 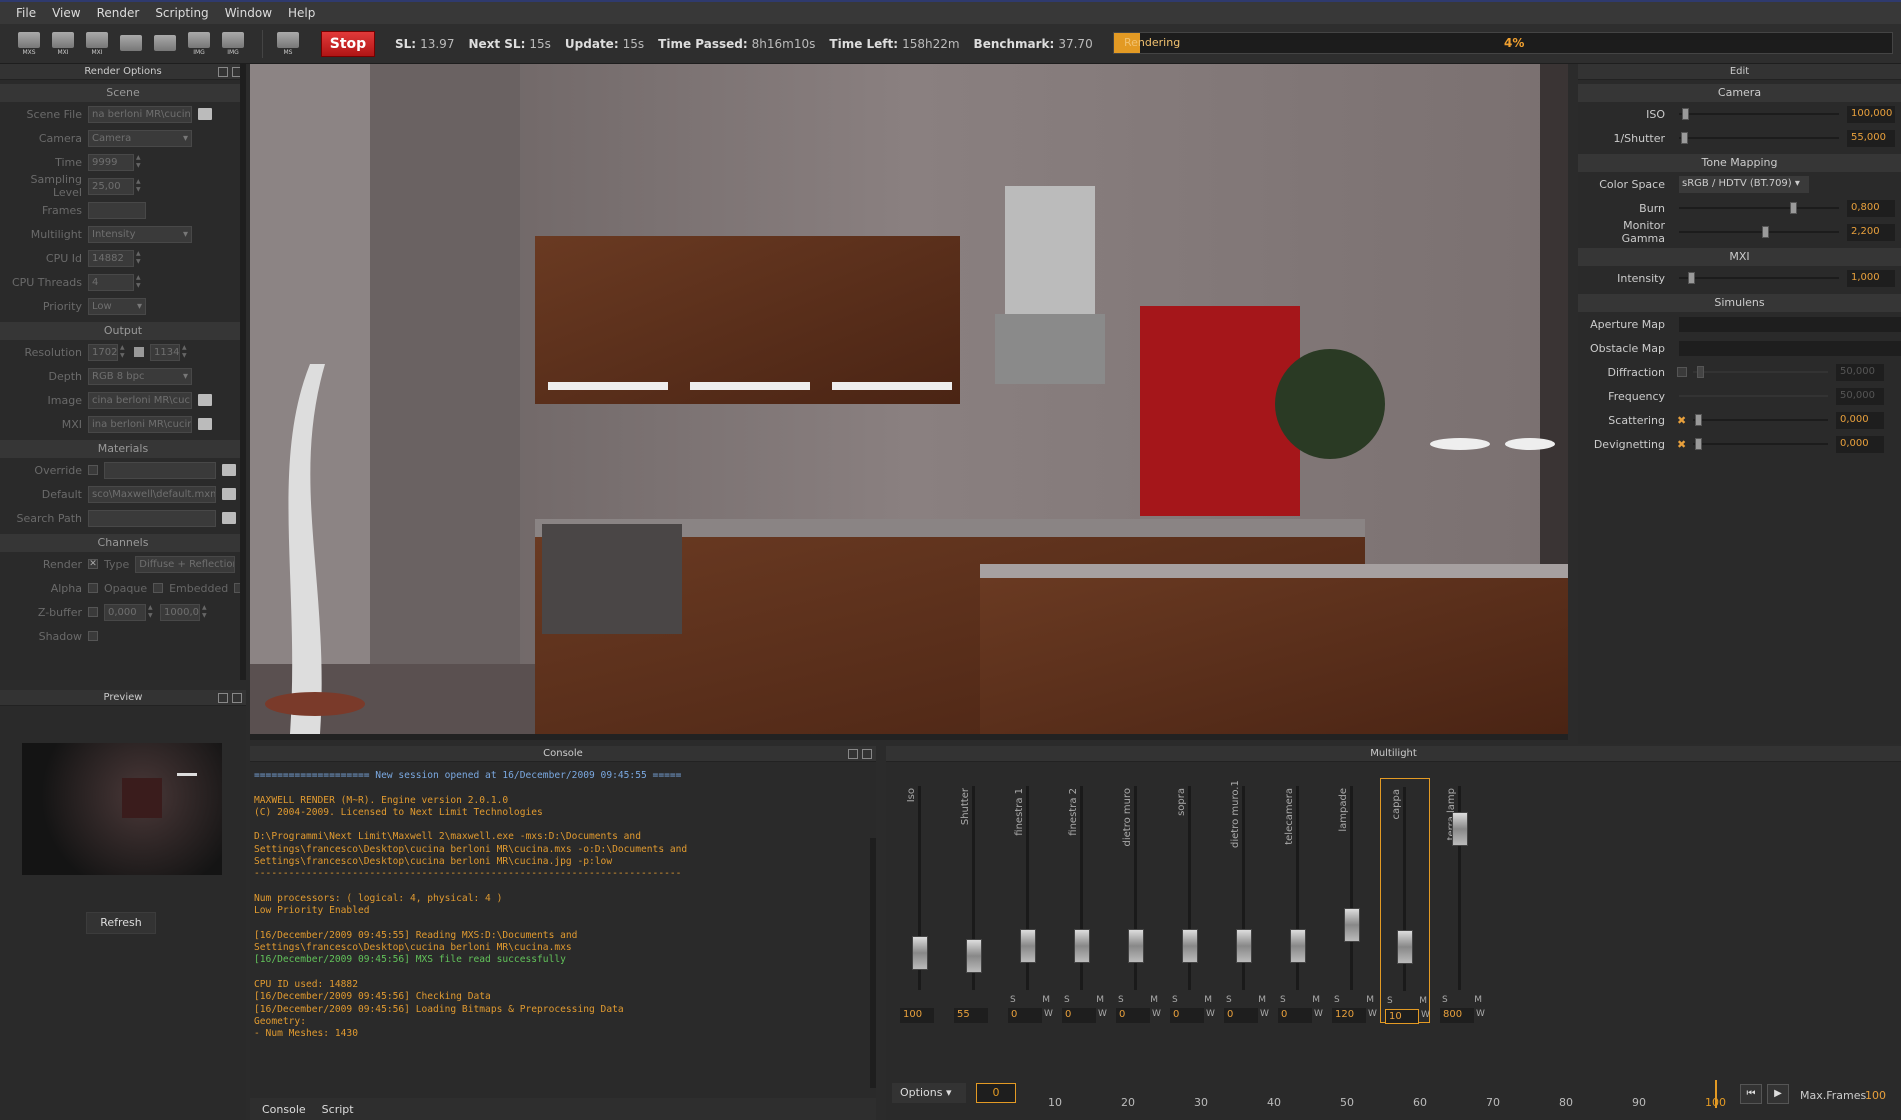 What do you see at coordinates (917, 1015) in the screenshot?
I see `strip-value-input: 100` at bounding box center [917, 1015].